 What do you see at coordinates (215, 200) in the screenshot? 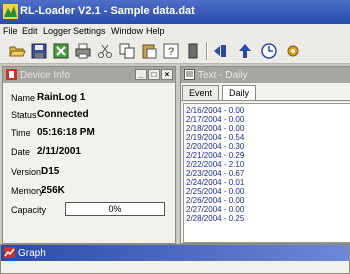
I see `list-item: 2/26/2004 - 0.00` at bounding box center [215, 200].